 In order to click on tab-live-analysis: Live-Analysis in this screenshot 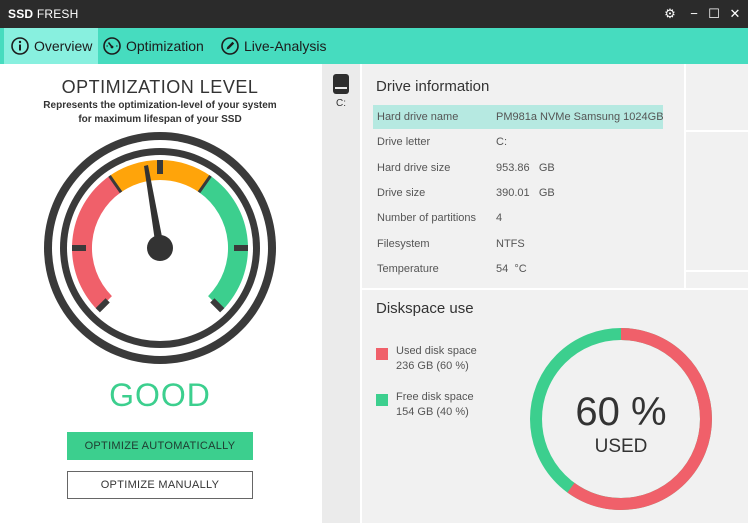, I will do `click(273, 46)`.